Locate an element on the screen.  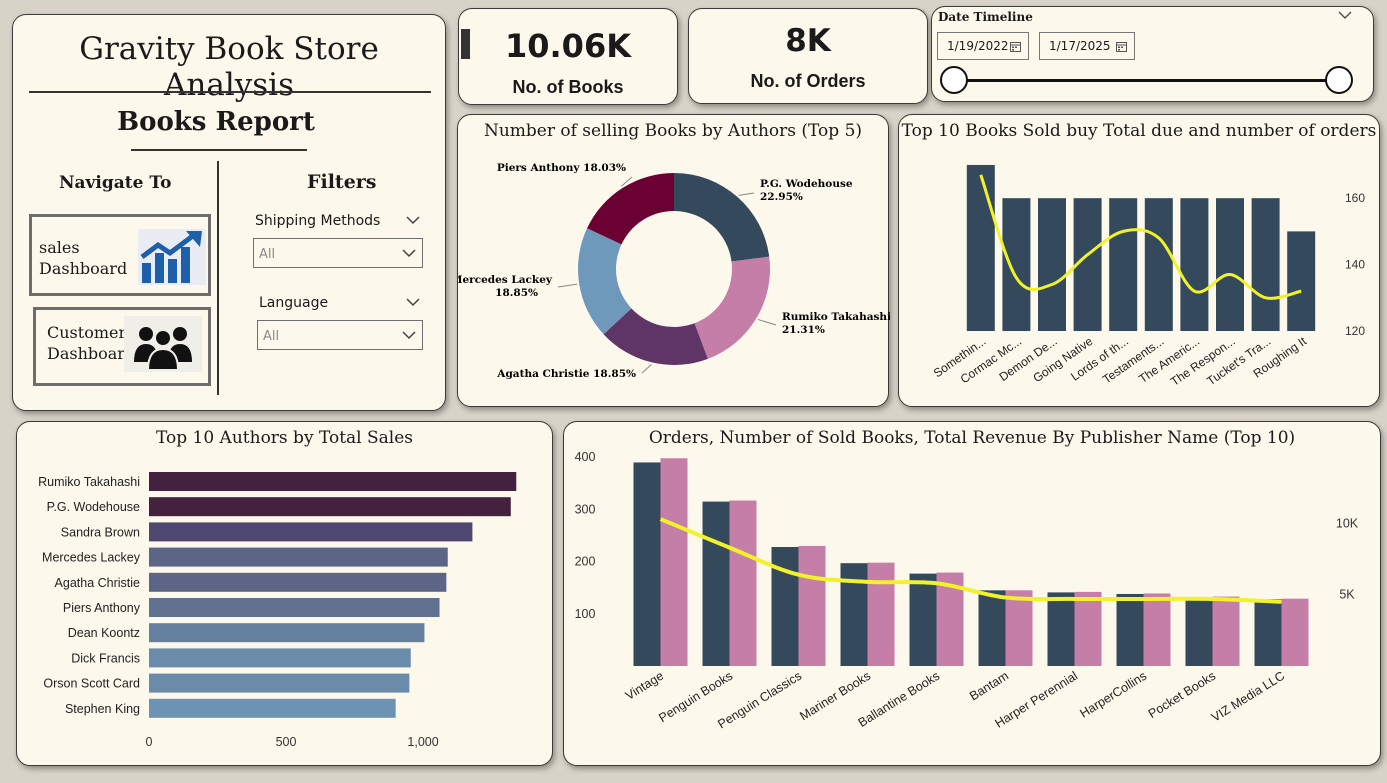
x-axis-tick-label: Vintage is located at coordinates (644, 686).